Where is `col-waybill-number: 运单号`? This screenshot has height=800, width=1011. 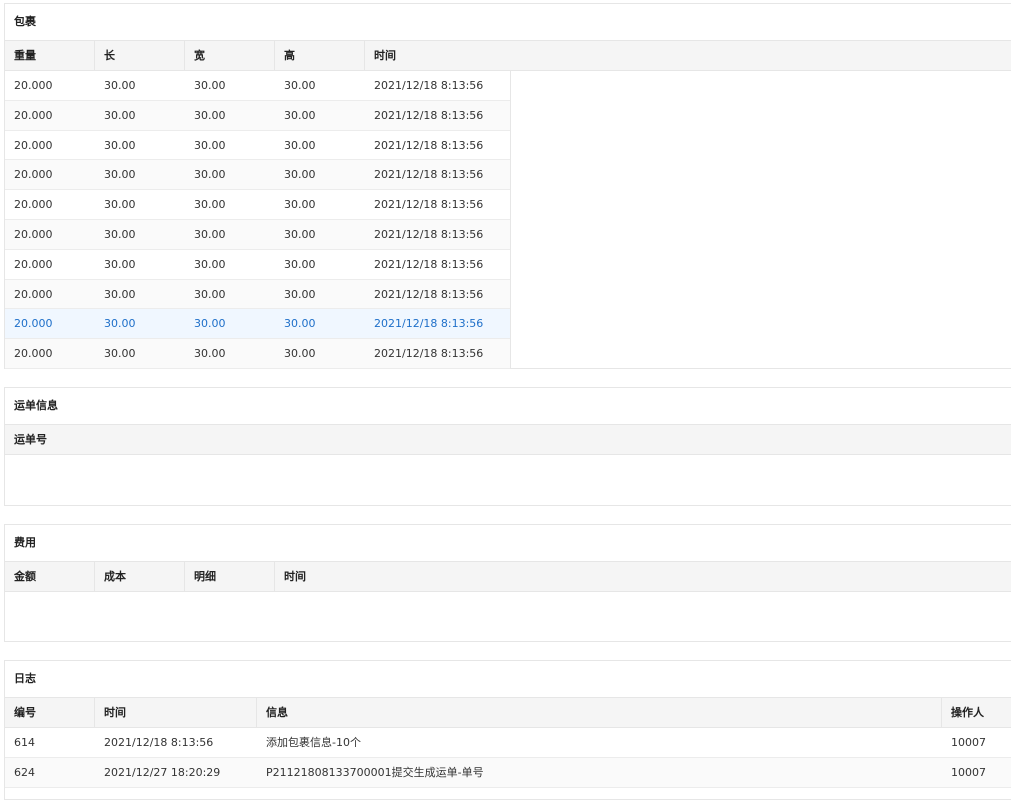
col-waybill-number: 运单号 is located at coordinates (508, 439).